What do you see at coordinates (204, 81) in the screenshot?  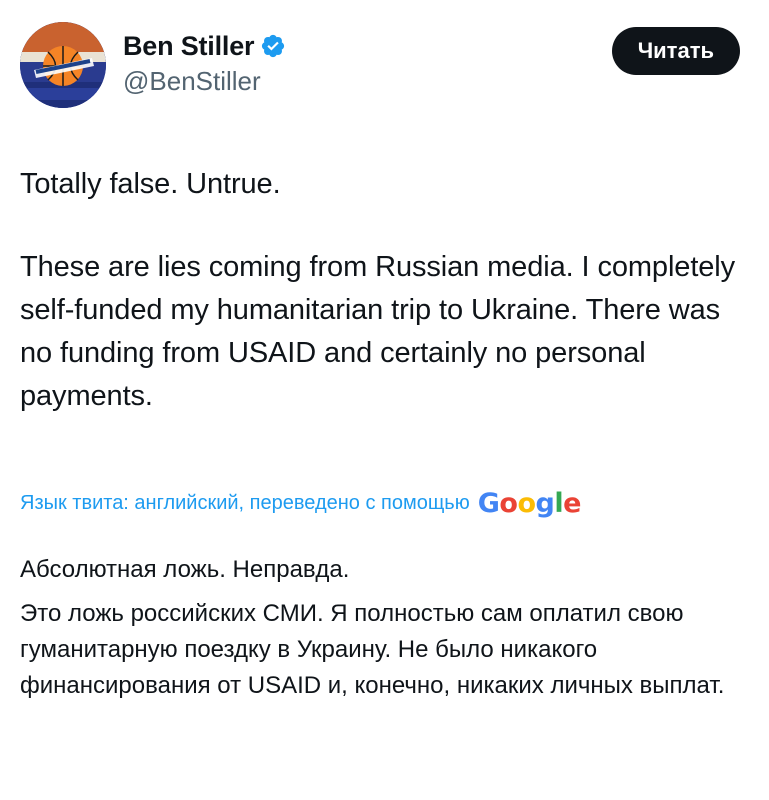 I see `handle: @BenStiller` at bounding box center [204, 81].